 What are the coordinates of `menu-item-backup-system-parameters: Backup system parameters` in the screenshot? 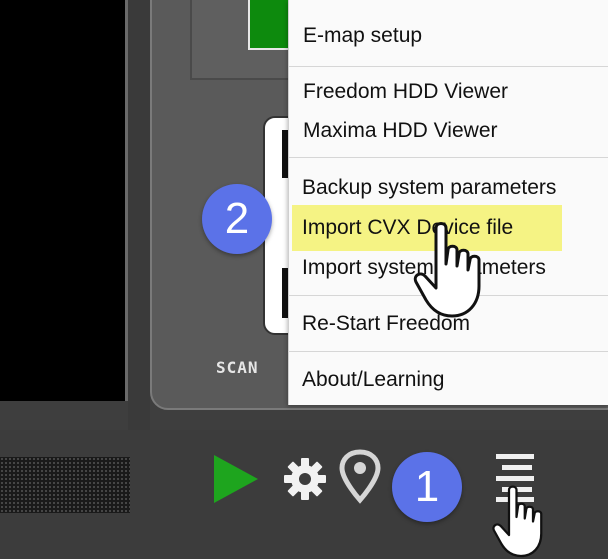 It's located at (448, 188).